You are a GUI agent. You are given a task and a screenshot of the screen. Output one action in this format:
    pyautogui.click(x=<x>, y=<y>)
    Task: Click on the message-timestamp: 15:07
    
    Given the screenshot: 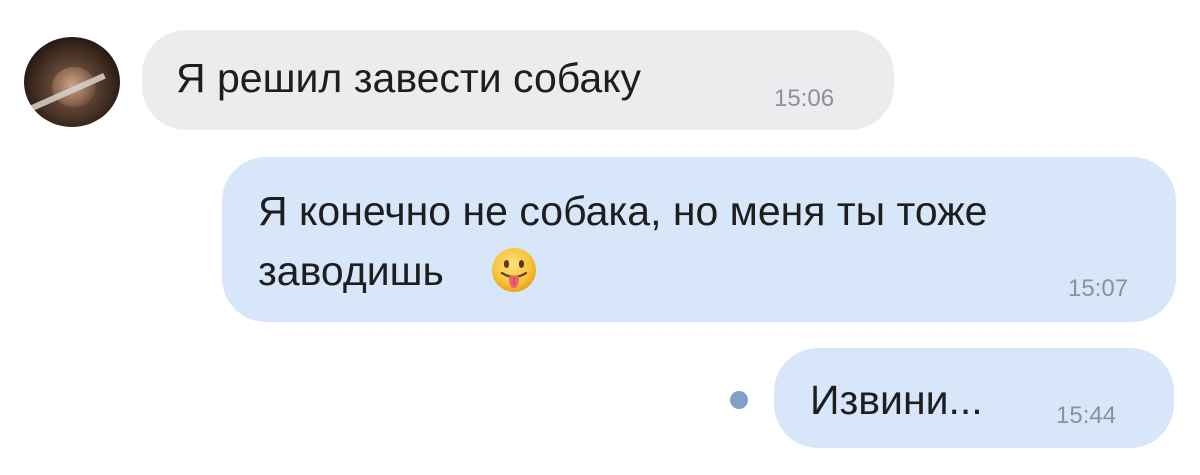 What is the action you would take?
    pyautogui.click(x=1098, y=288)
    